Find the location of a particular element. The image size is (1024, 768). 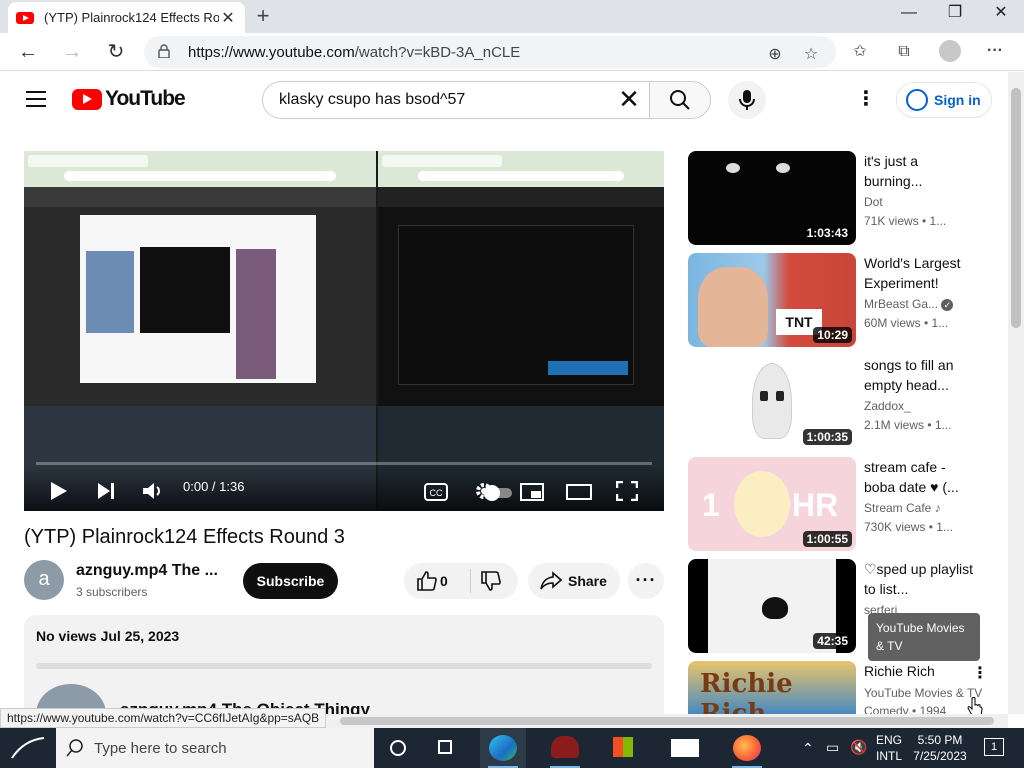

youtube-logo: YouTube is located at coordinates (129, 99).